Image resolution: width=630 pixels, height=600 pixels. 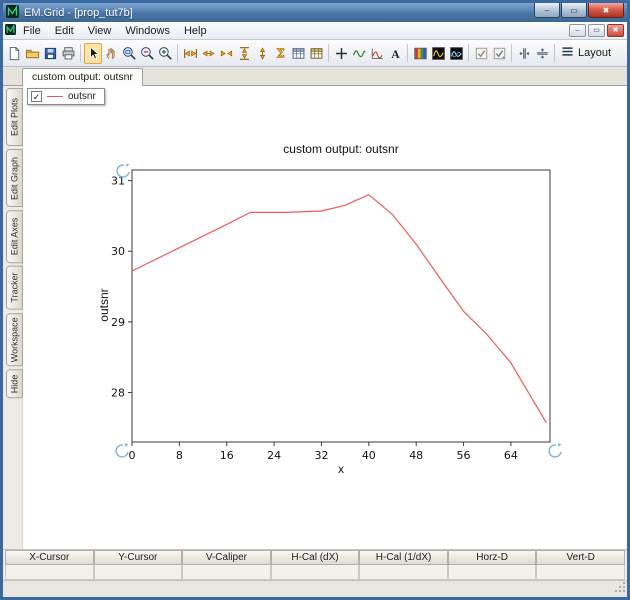 What do you see at coordinates (138, 557) in the screenshot?
I see `readout-header-y-cursor: Y-Cursor` at bounding box center [138, 557].